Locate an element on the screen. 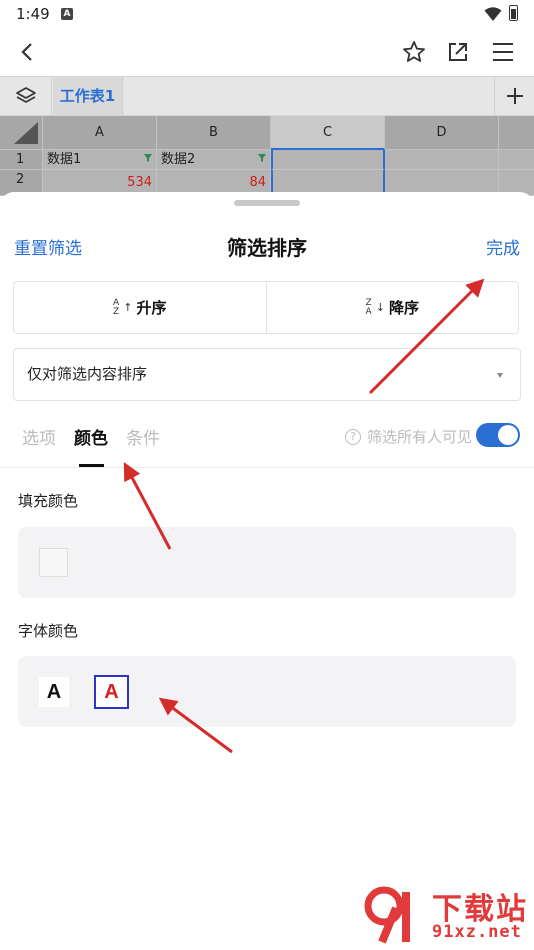 The height and width of the screenshot is (950, 534). filter-tabs: 选项 颜色 条件 ? 筛选所有人可见 is located at coordinates (267, 441).